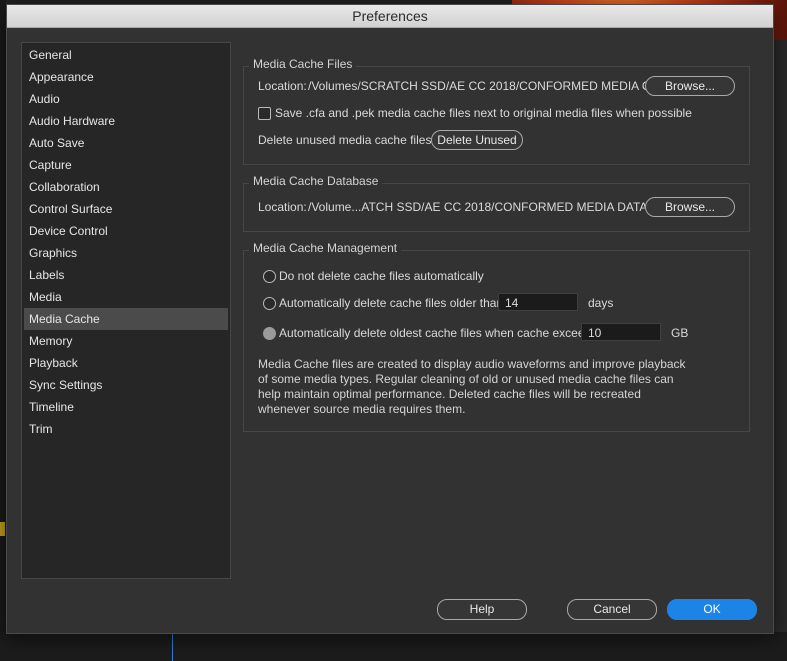  What do you see at coordinates (126, 209) in the screenshot?
I see `sidebar-item-control-surface: Control Surface` at bounding box center [126, 209].